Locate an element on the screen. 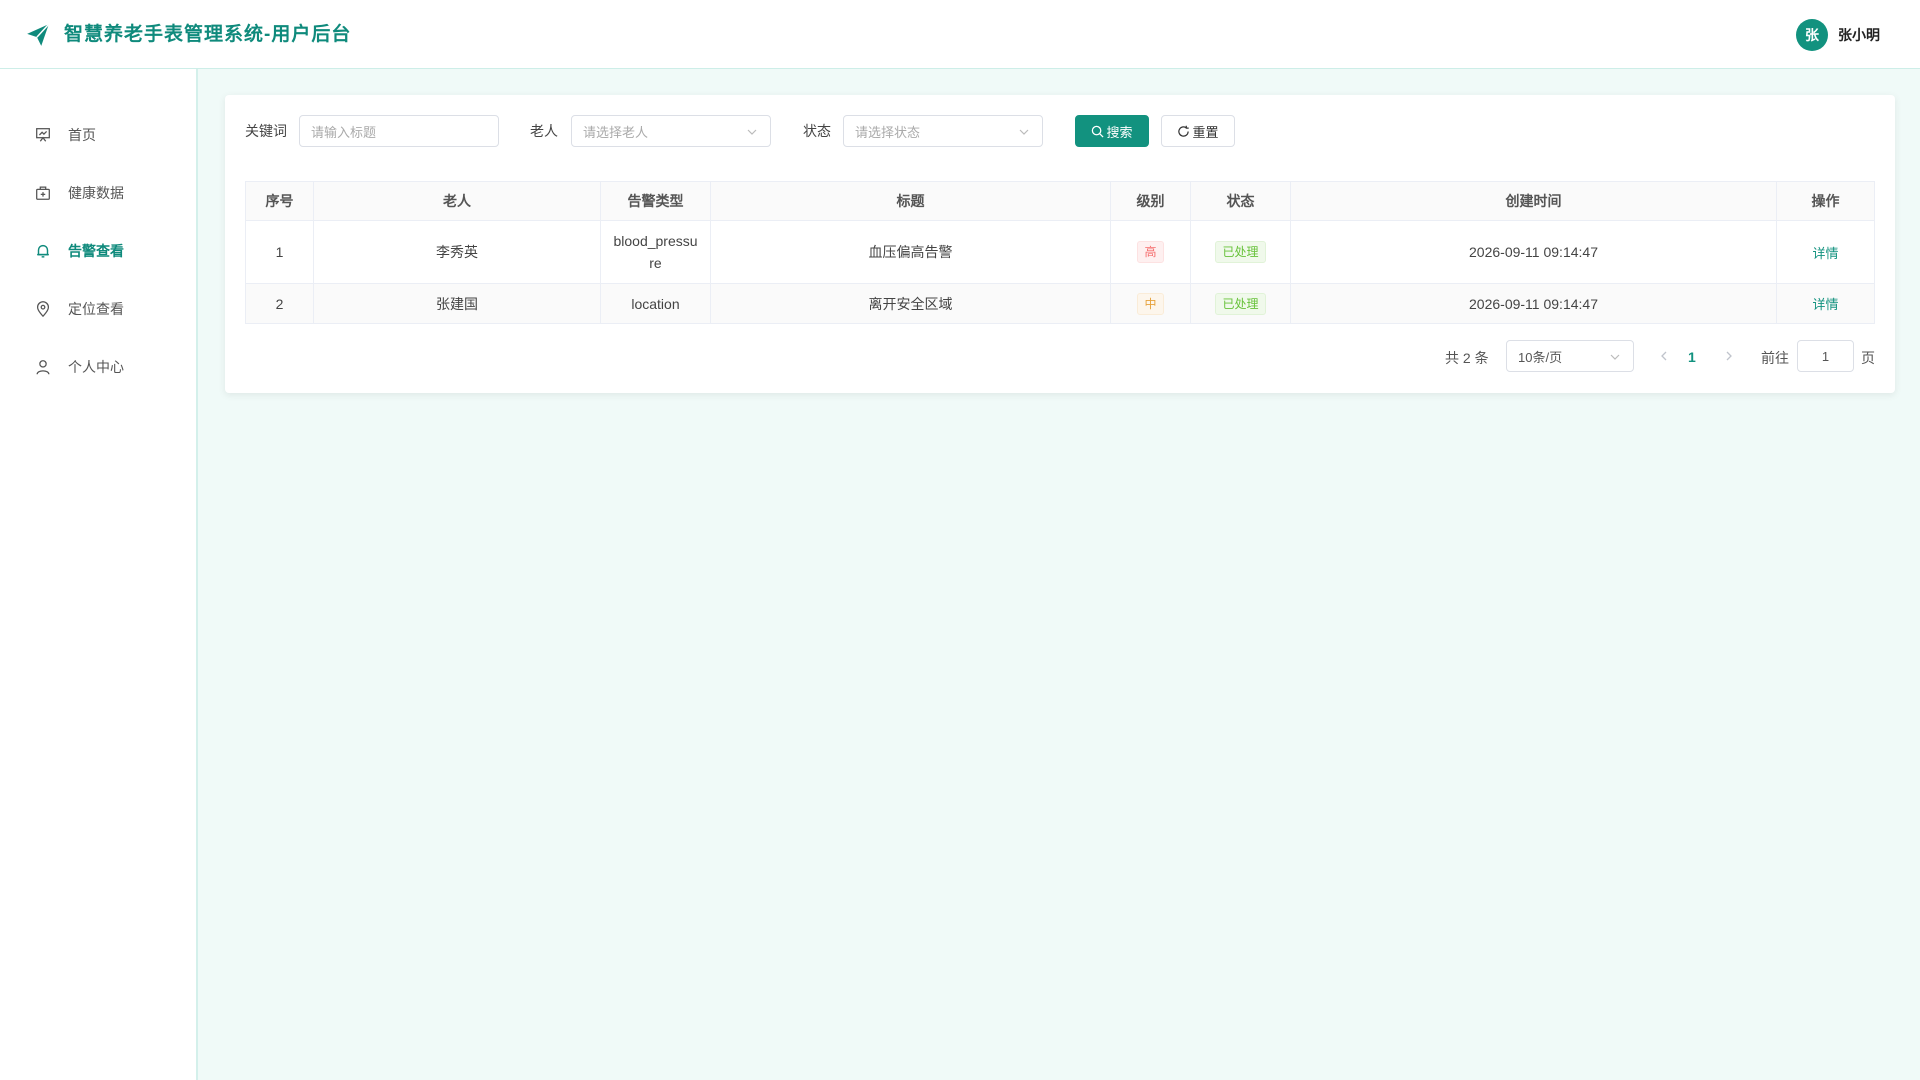 The image size is (1920, 1080). pagination-total: 共 2 条 is located at coordinates (1467, 358).